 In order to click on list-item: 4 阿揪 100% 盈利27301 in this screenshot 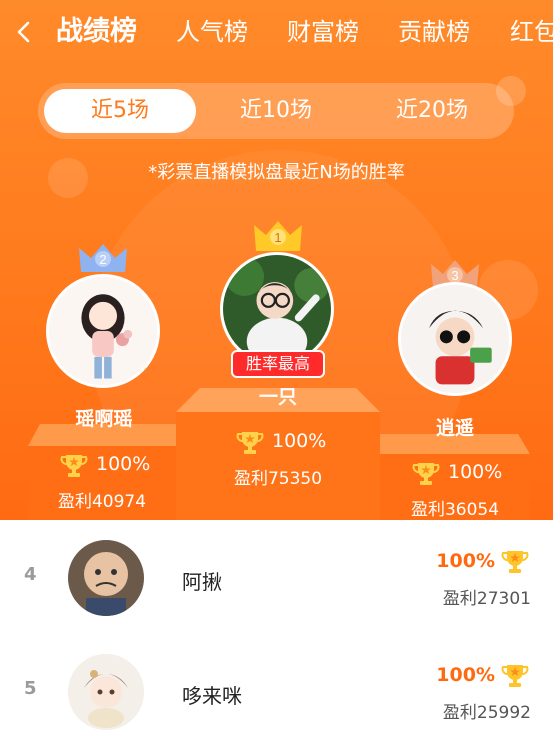, I will do `click(276, 574)`.